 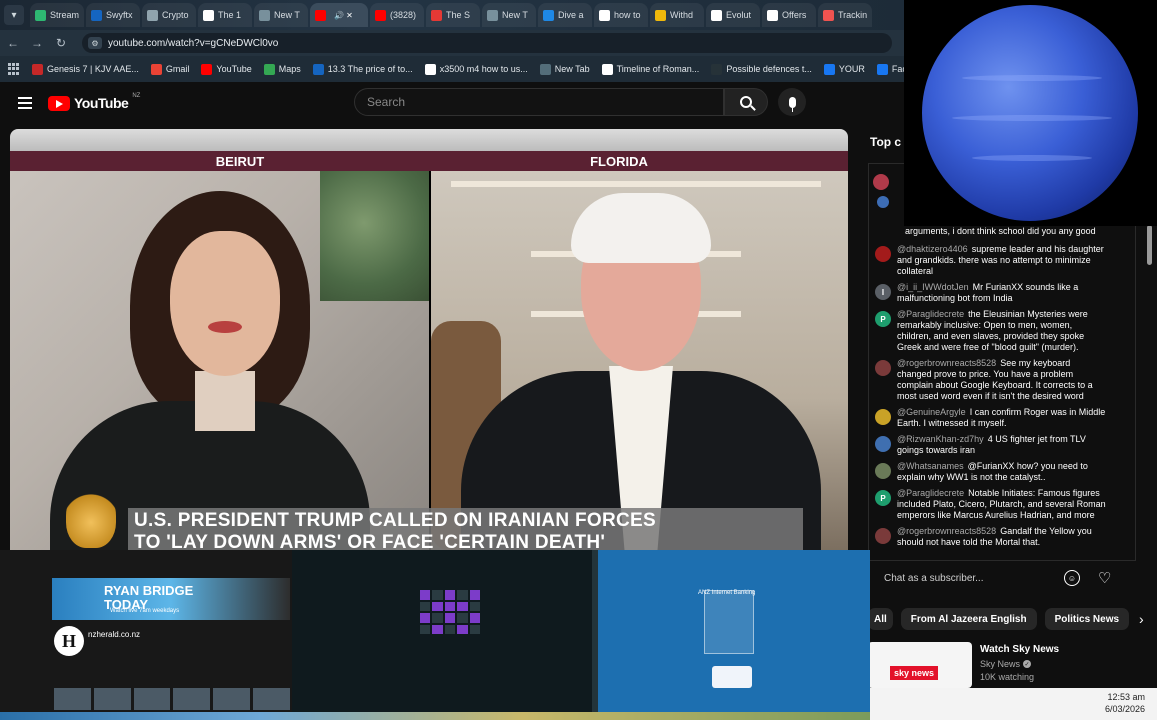 I want to click on clock-date: 6/03/2026, so click(x=1105, y=709).